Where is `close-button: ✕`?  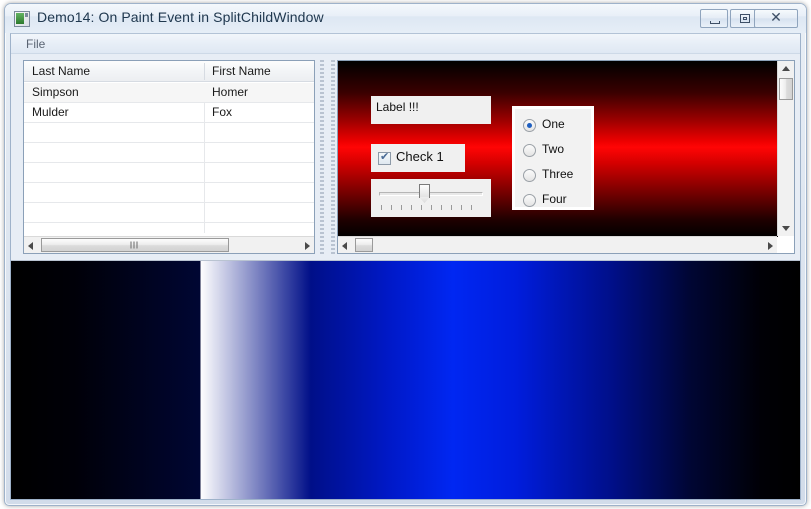 close-button: ✕ is located at coordinates (776, 18).